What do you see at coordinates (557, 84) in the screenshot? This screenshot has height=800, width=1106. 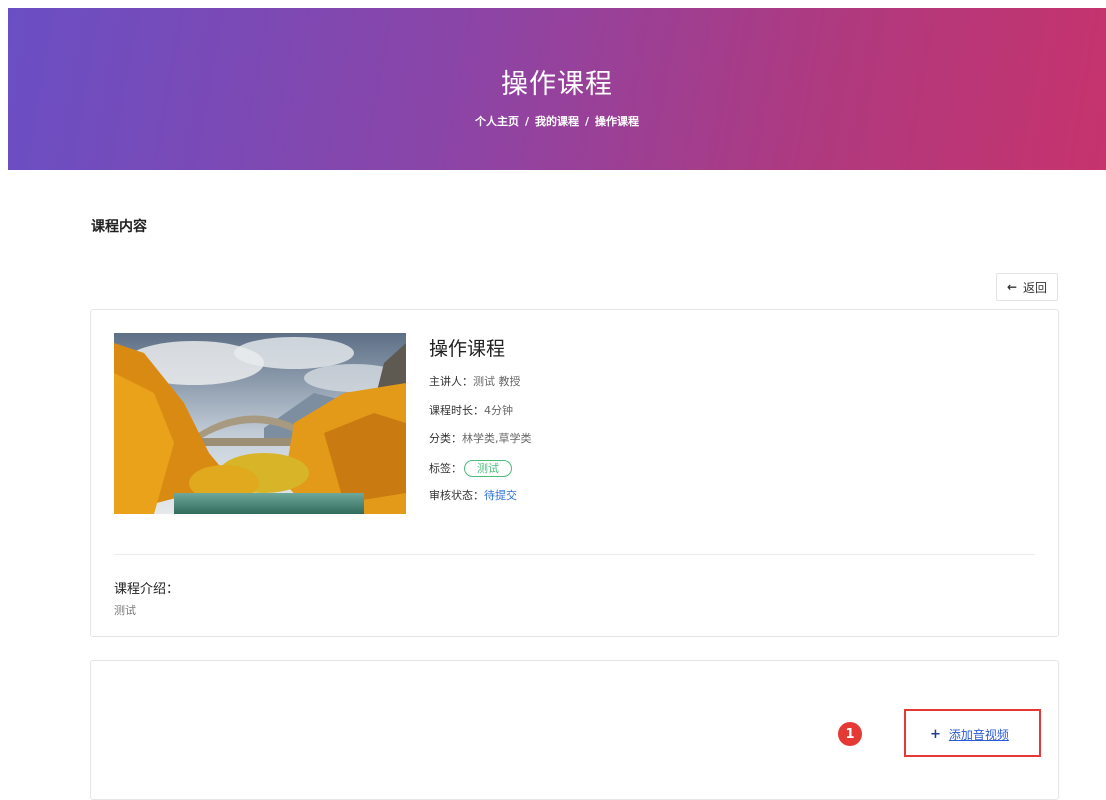 I see `page-title: 操作课程` at bounding box center [557, 84].